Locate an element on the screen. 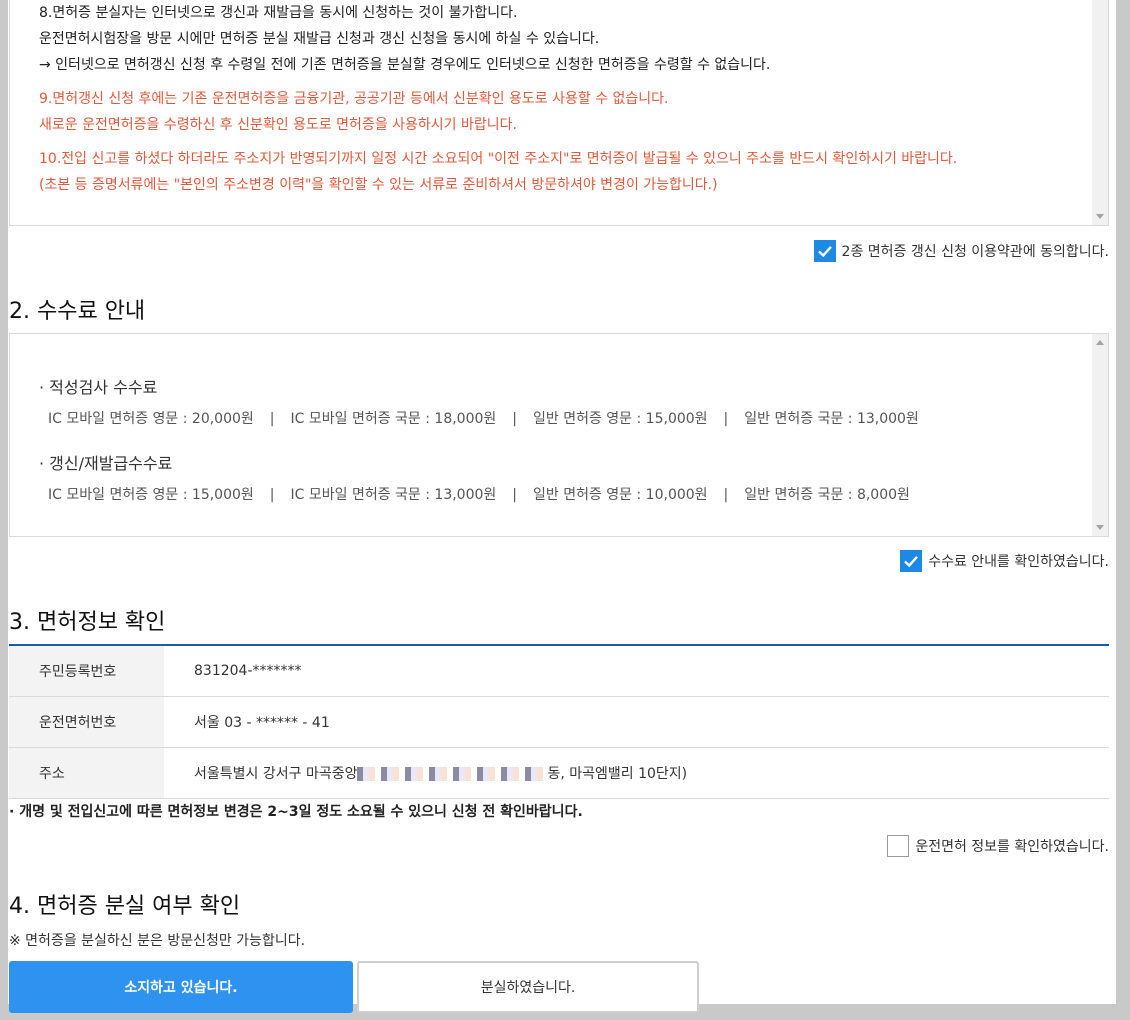  terms-agree-checkbox is located at coordinates (824, 251).